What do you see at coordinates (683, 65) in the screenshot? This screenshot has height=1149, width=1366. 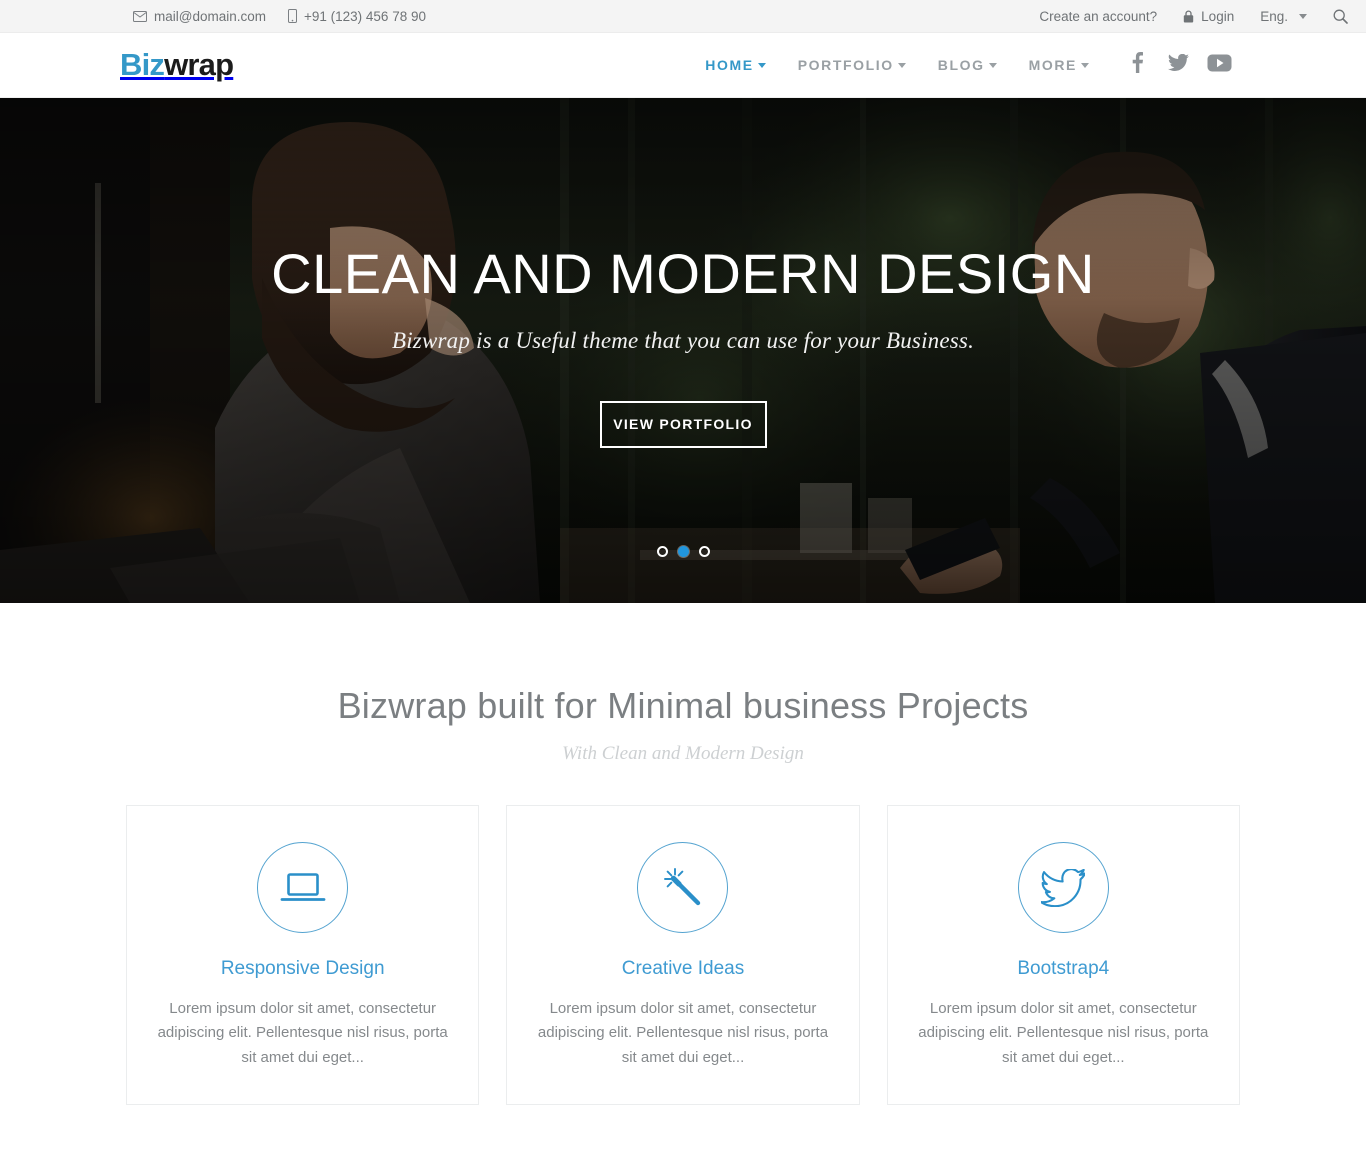 I see `site-header: Bizwrap HOME PORTFOLIO BLOG MORE` at bounding box center [683, 65].